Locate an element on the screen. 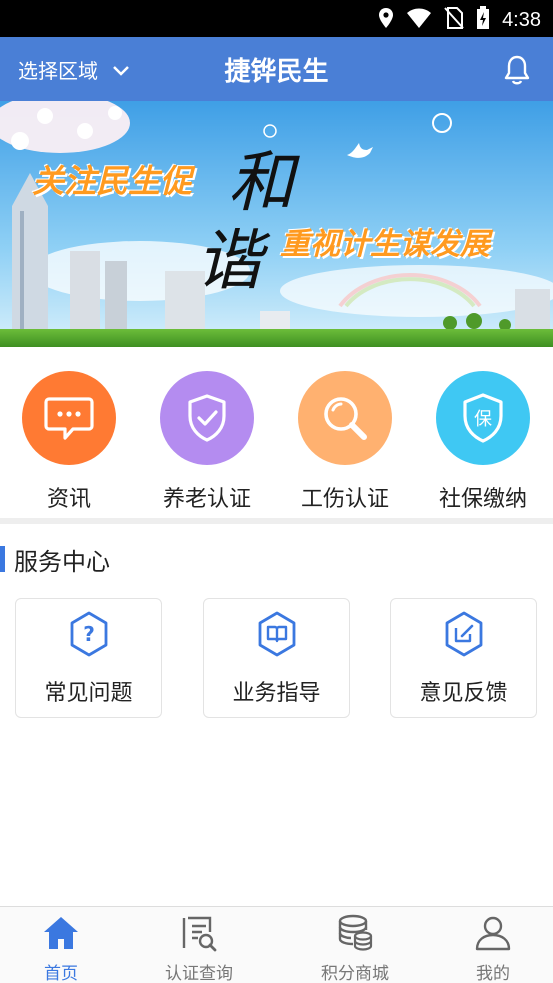 This screenshot has height=983, width=553. quick-action-label: 资讯 is located at coordinates (68, 499).